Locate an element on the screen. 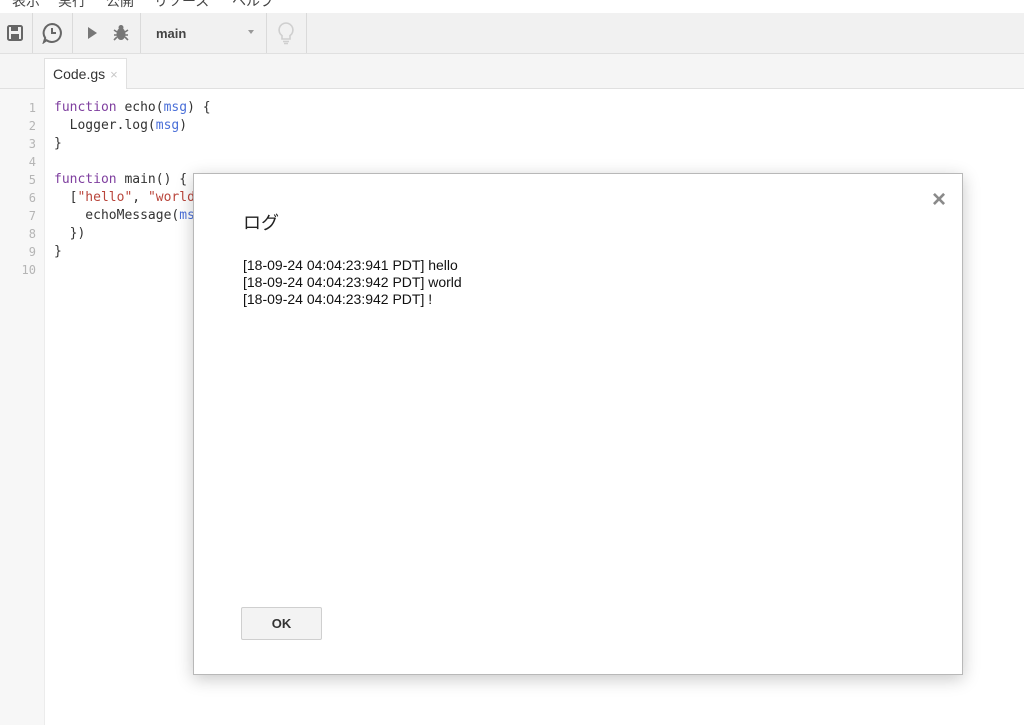  log-line: [18-09-24 04:04:23:941 PDT] hello is located at coordinates (350, 265).